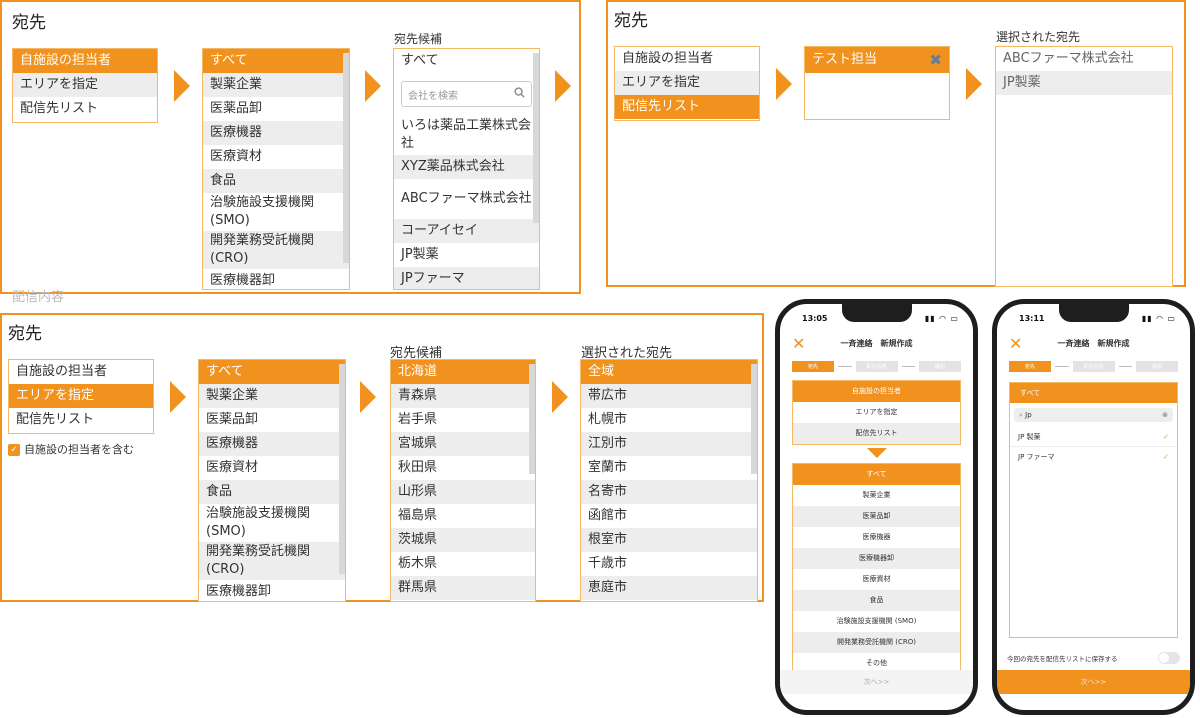 The image size is (1200, 718). I want to click on prefecture-item: 福島県, so click(463, 516).